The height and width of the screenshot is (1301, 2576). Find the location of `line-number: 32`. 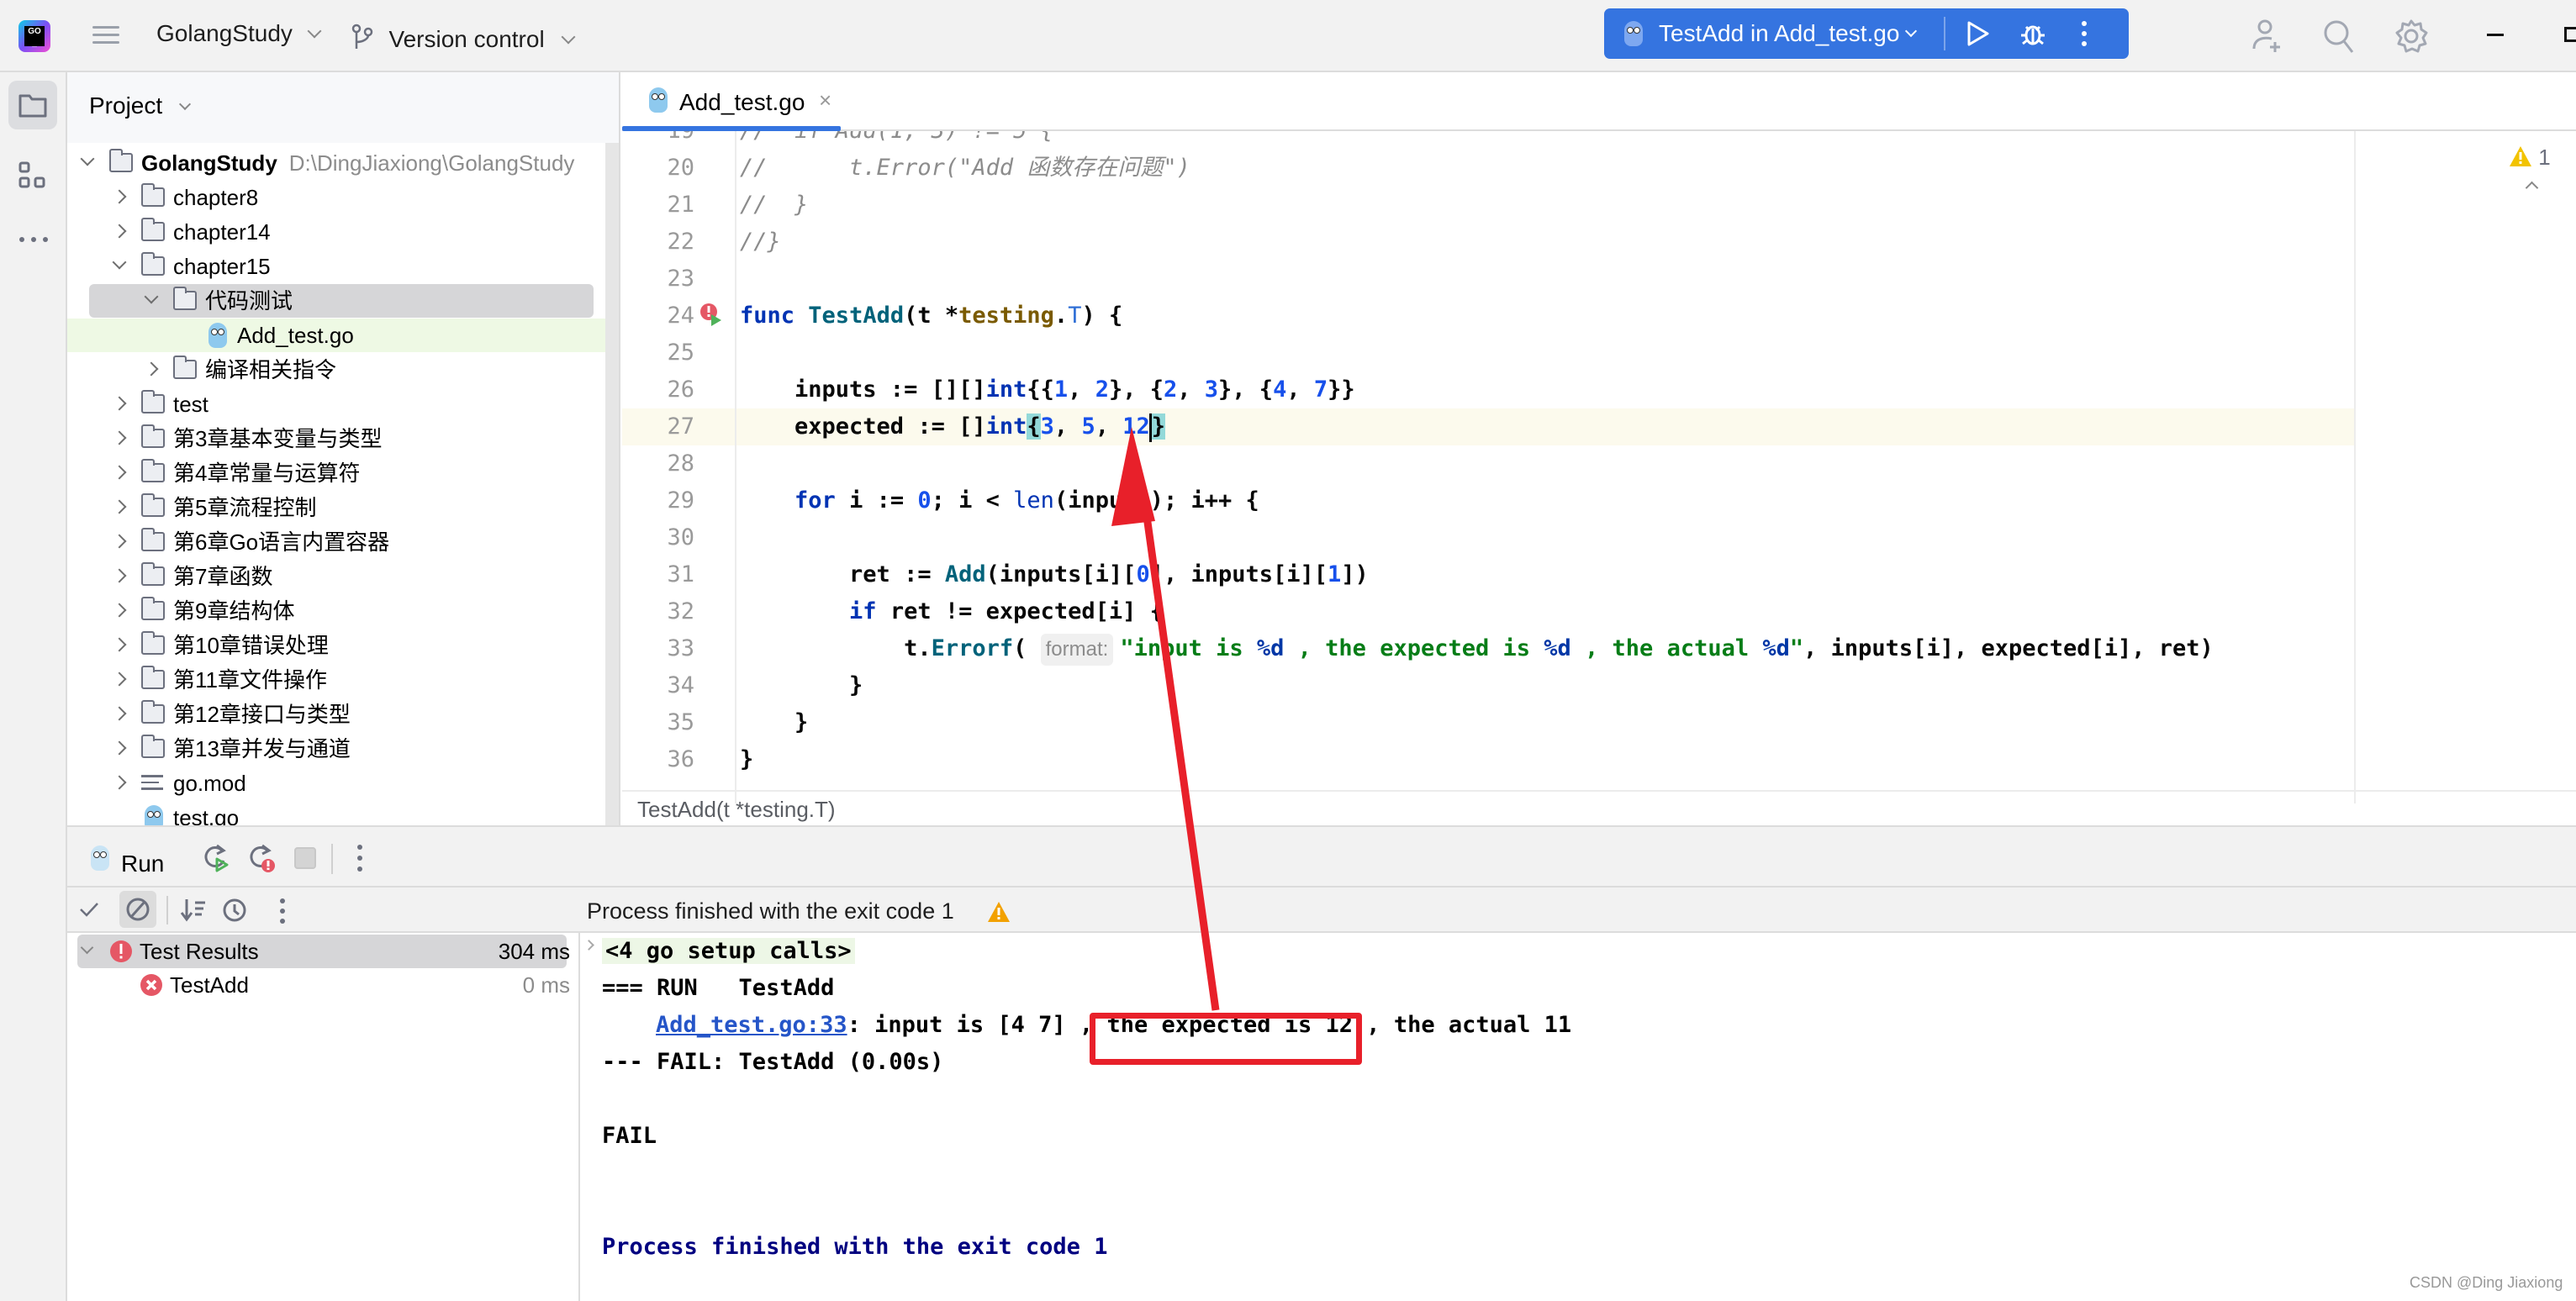

line-number: 32 is located at coordinates (658, 611).